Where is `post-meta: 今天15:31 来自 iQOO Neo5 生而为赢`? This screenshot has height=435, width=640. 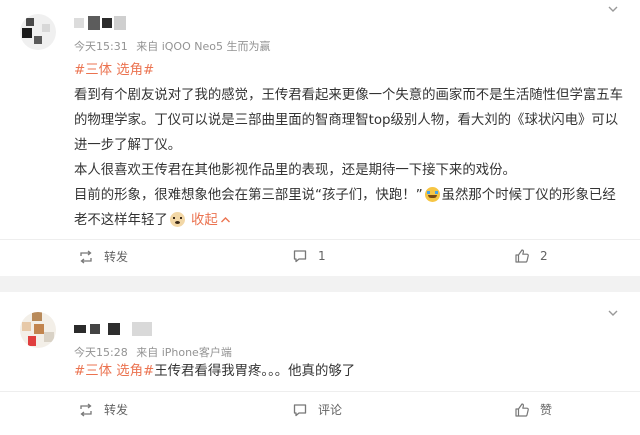
post-meta: 今天15:31 来自 iQOO Neo5 生而为赢 is located at coordinates (174, 46).